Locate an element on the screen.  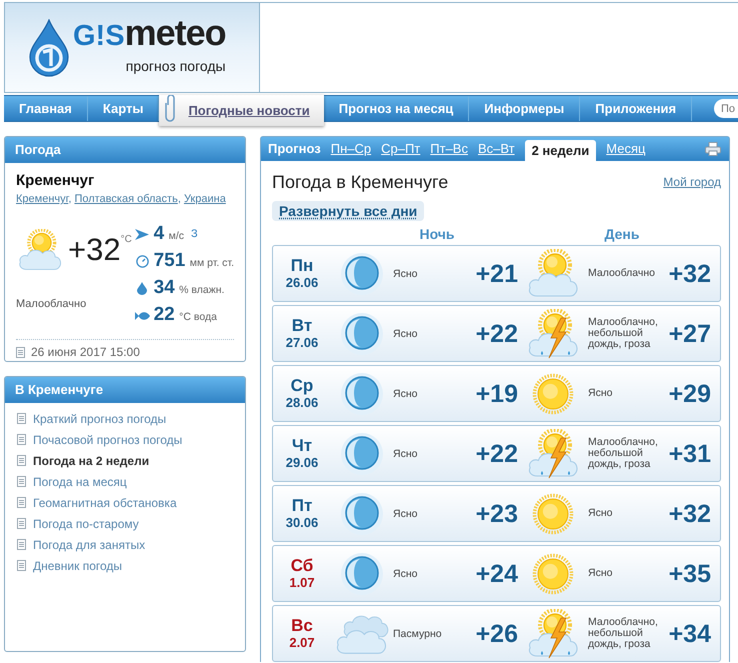
night-heading: Ночь is located at coordinates (437, 234).